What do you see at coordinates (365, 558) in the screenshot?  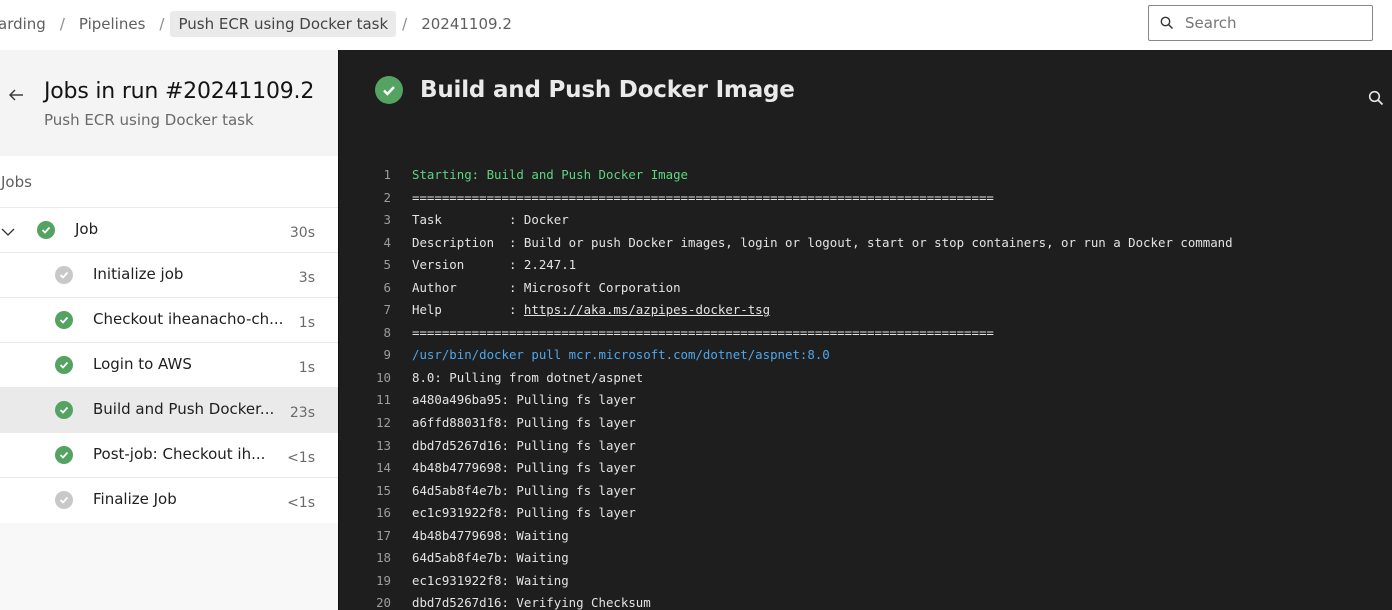 I see `log-line-number: 18` at bounding box center [365, 558].